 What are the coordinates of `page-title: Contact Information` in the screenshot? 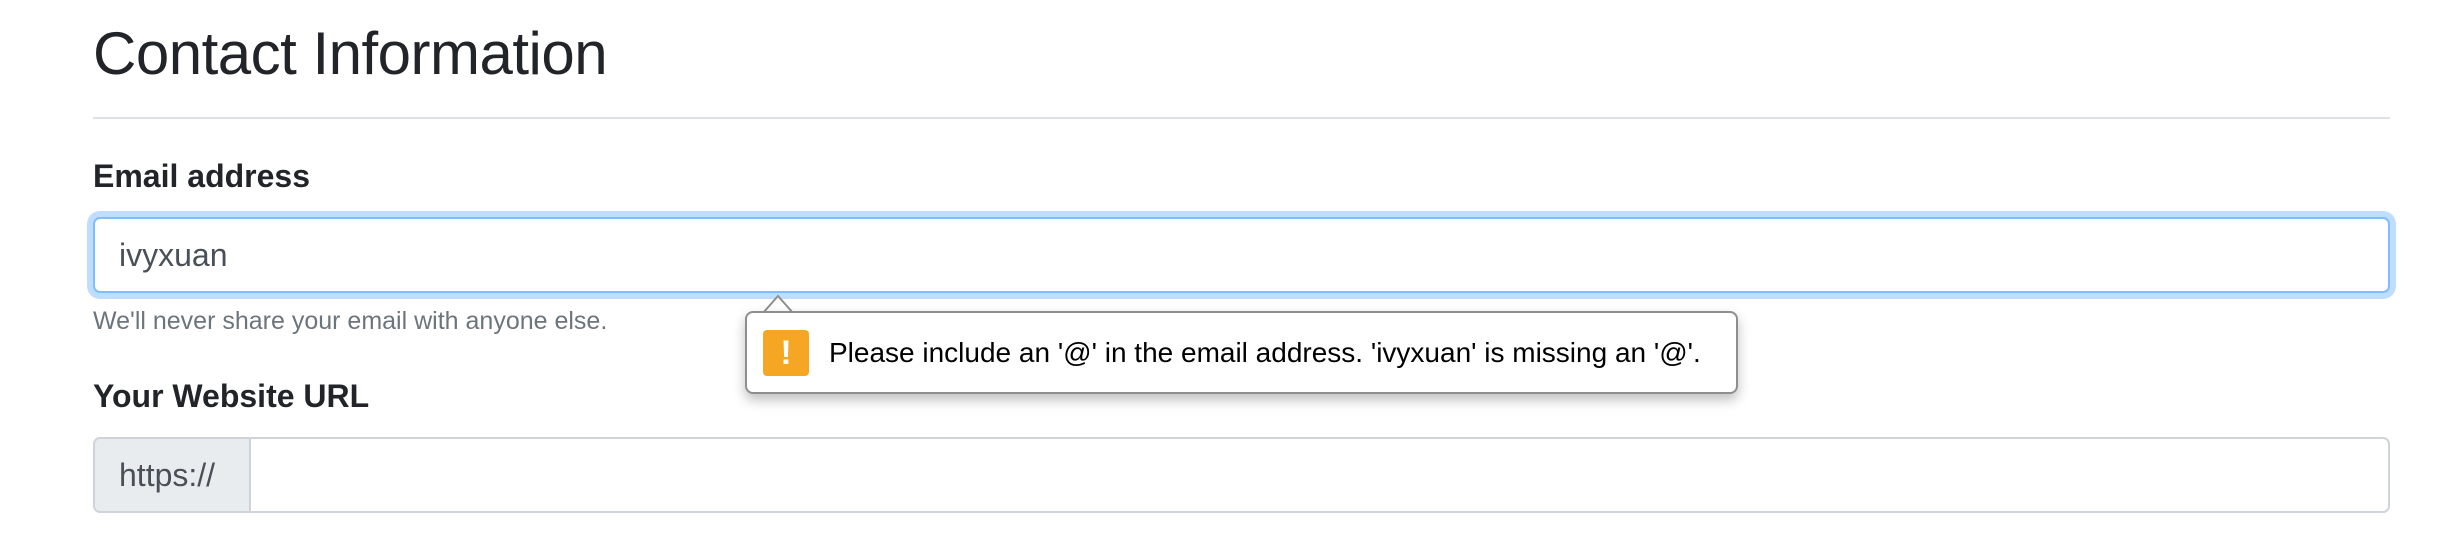 It's located at (350, 53).